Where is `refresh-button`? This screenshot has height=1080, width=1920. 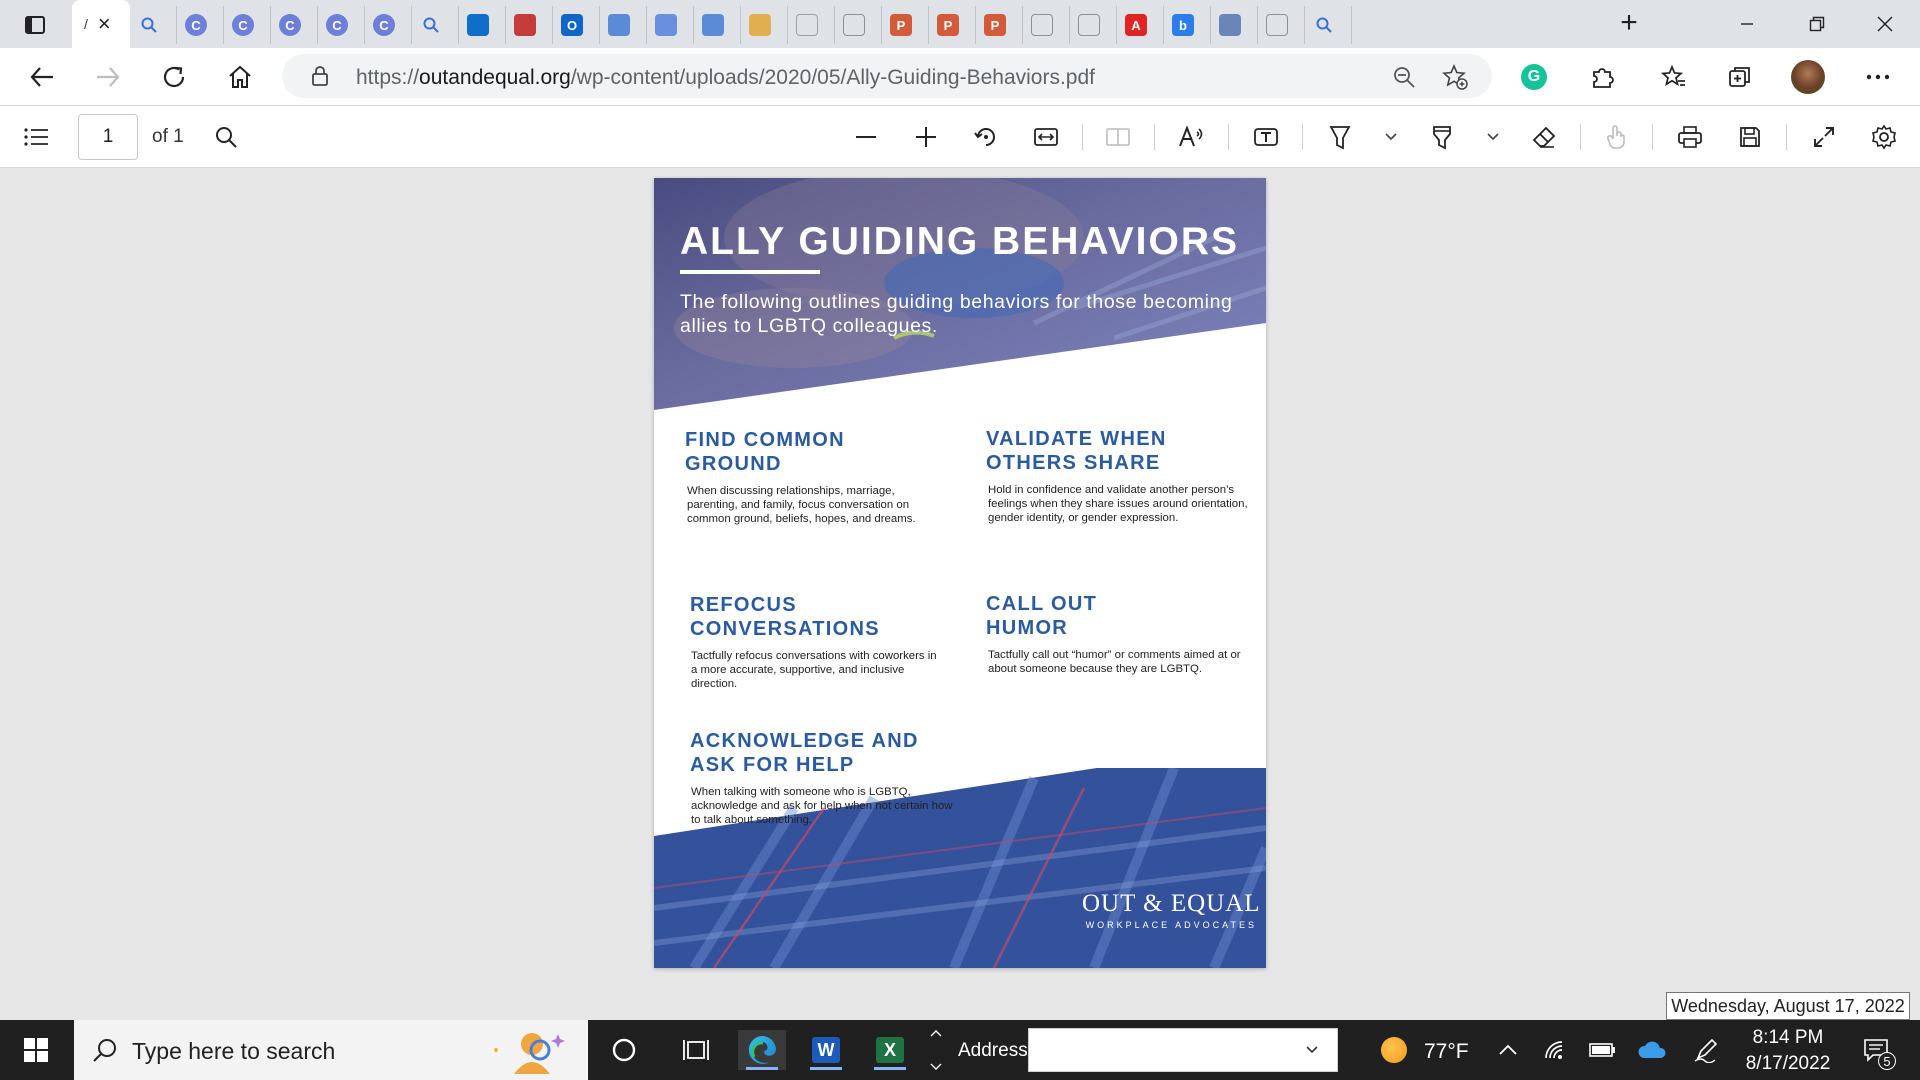
refresh-button is located at coordinates (174, 77).